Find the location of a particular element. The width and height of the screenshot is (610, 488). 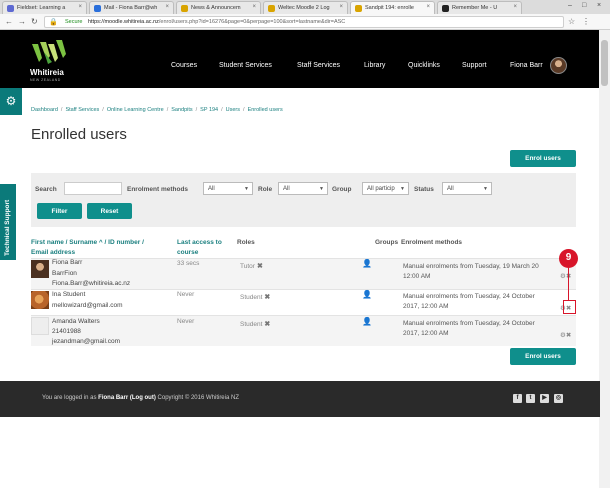

close-window-icon: × is located at coordinates (599, 5).